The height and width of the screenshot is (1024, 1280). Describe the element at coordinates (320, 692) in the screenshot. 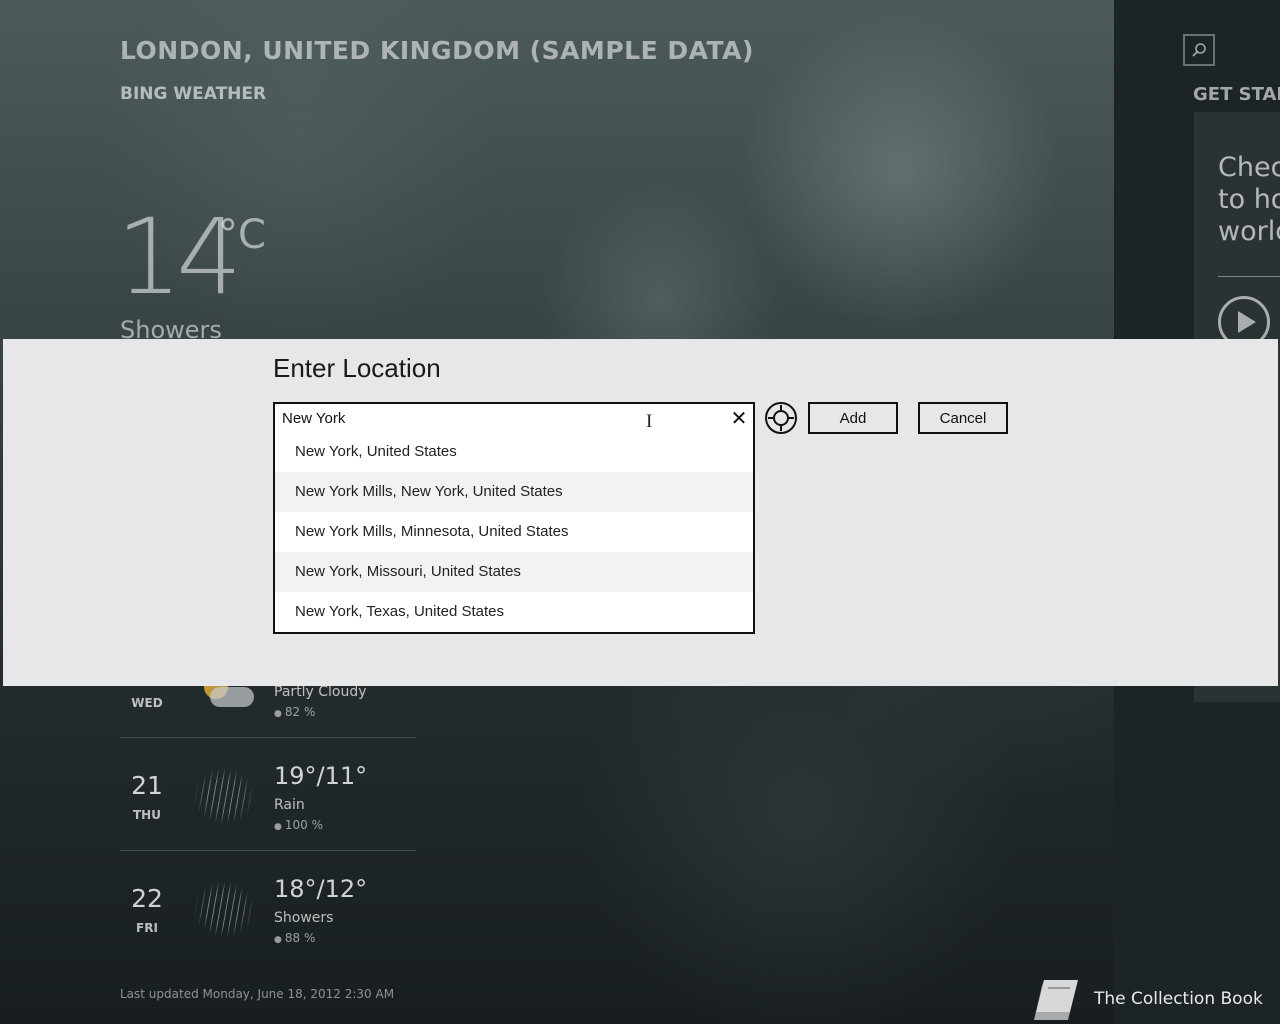

I see `forecast-description: Partly Cloudy` at that location.